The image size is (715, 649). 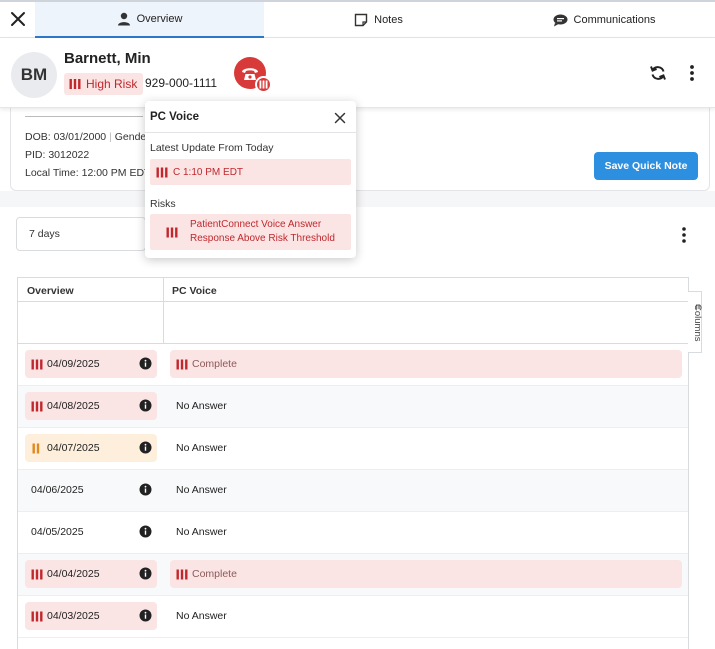 What do you see at coordinates (91, 616) in the screenshot?
I see `date-cell: 04/03/2025` at bounding box center [91, 616].